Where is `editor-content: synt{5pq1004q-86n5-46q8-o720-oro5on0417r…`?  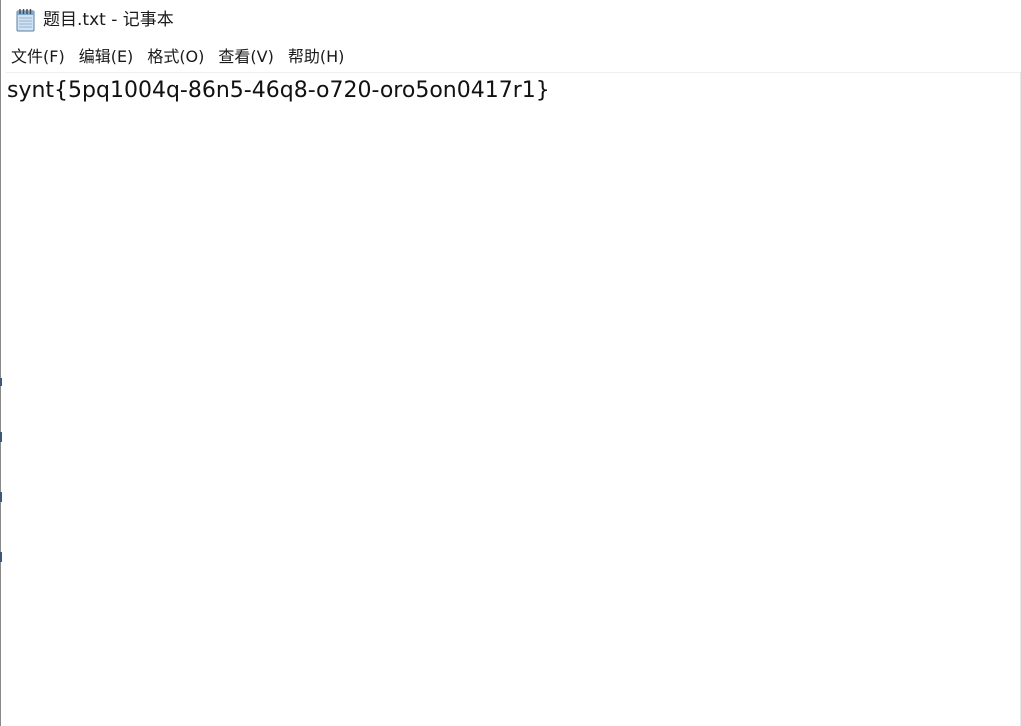 editor-content: synt{5pq1004q-86n5-46q8-o720-oro5on0417r… is located at coordinates (512, 91).